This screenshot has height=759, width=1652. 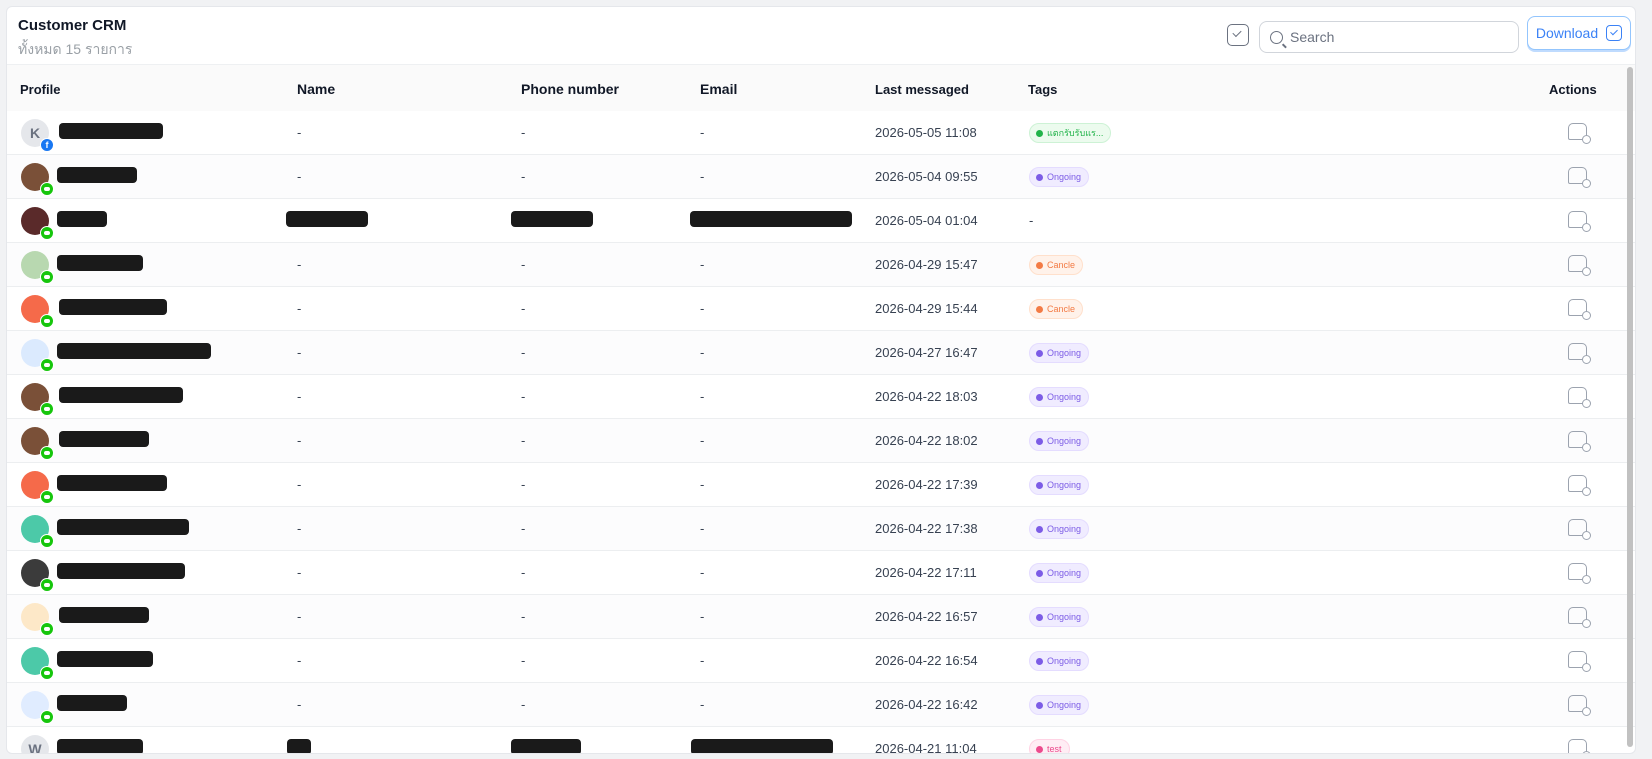 I want to click on status-label: Cancle, so click(x=1061, y=309).